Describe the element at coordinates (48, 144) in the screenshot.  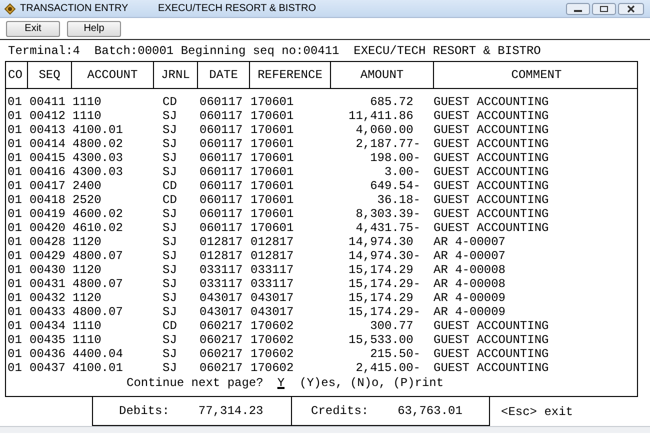
I see `table-cell: 00414` at that location.